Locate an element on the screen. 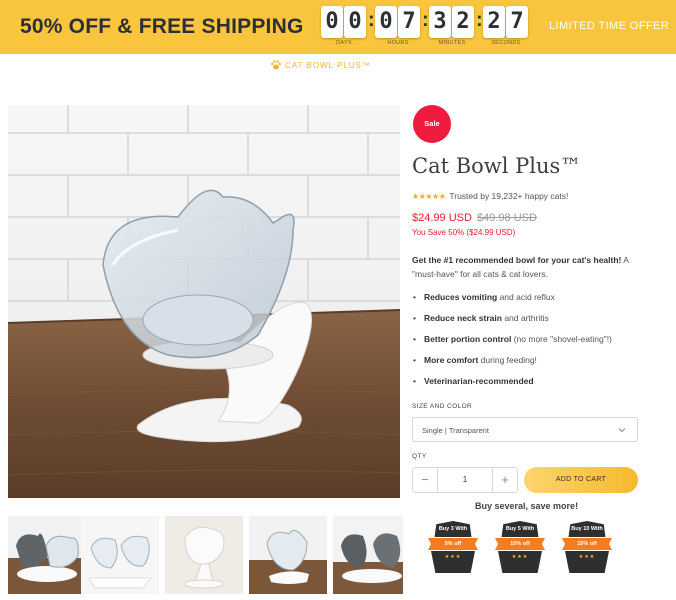  rating-row: ★★★★★ Trusted by 19,232+ happy cats! is located at coordinates (490, 196).